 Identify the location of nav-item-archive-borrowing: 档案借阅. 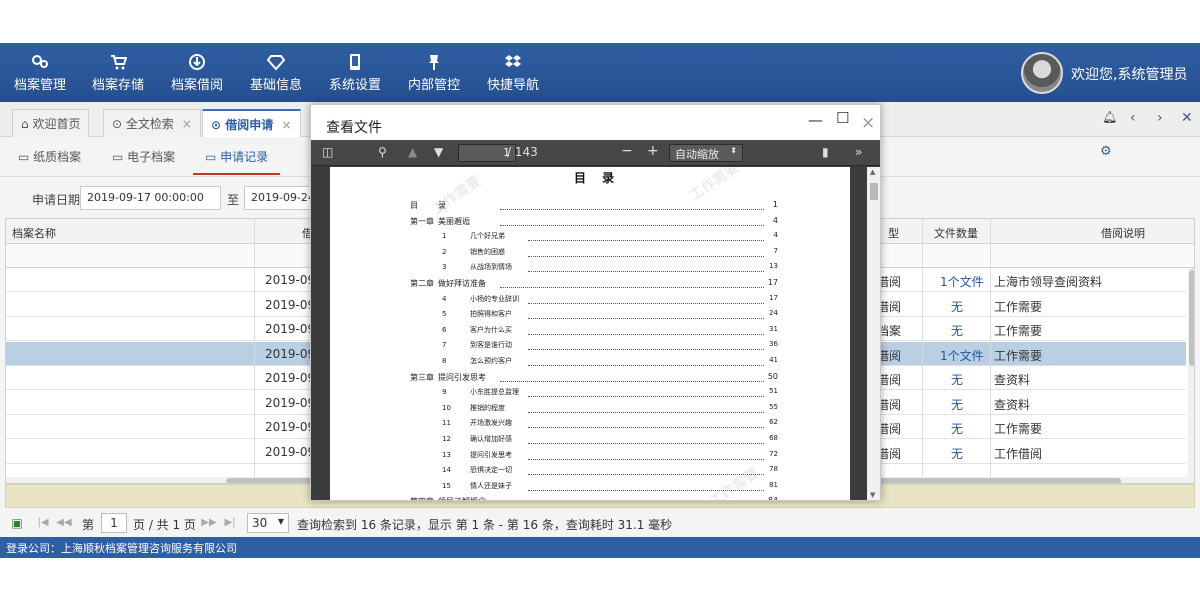
(197, 72).